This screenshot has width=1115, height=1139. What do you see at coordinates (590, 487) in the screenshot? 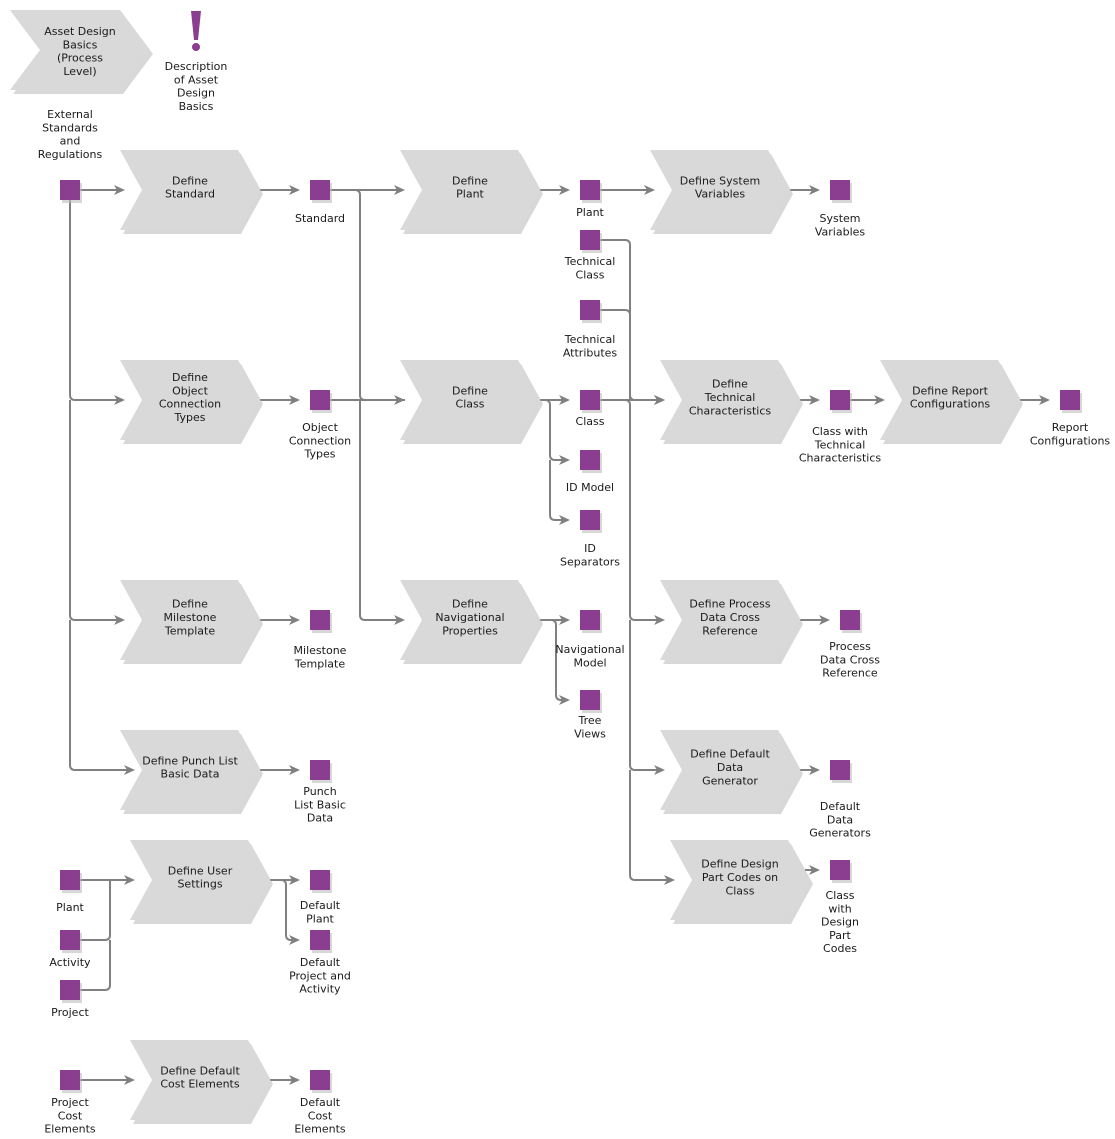
I see `object-label: ID Model` at bounding box center [590, 487].